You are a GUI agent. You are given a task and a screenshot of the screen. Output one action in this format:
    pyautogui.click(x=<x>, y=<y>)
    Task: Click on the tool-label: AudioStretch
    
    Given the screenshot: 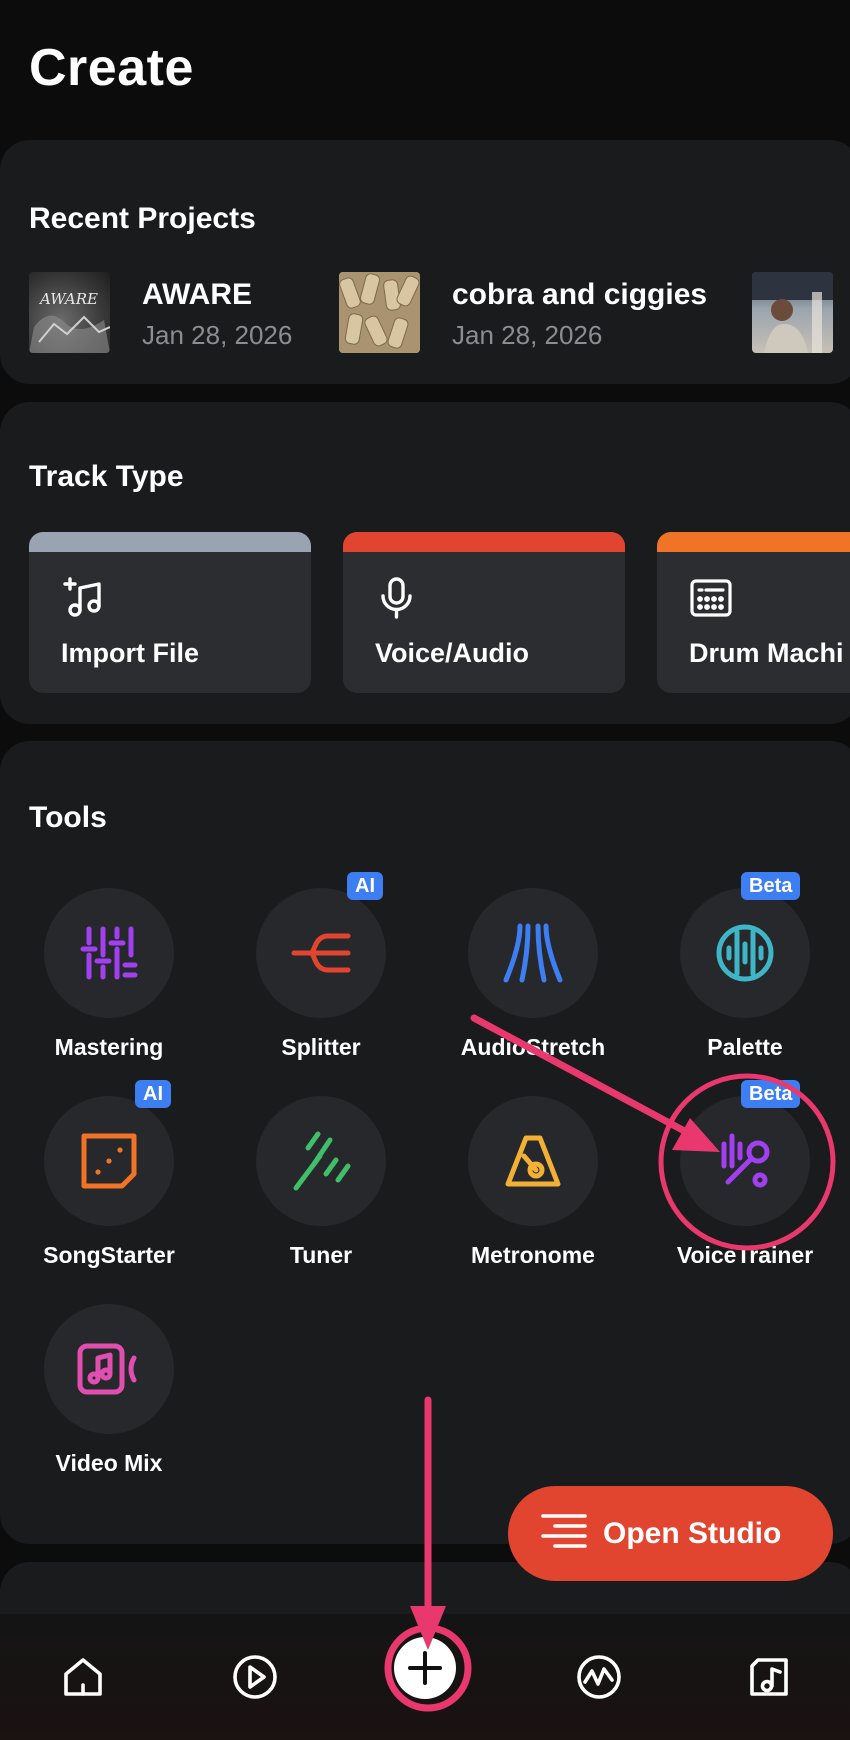 What is the action you would take?
    pyautogui.click(x=533, y=1047)
    